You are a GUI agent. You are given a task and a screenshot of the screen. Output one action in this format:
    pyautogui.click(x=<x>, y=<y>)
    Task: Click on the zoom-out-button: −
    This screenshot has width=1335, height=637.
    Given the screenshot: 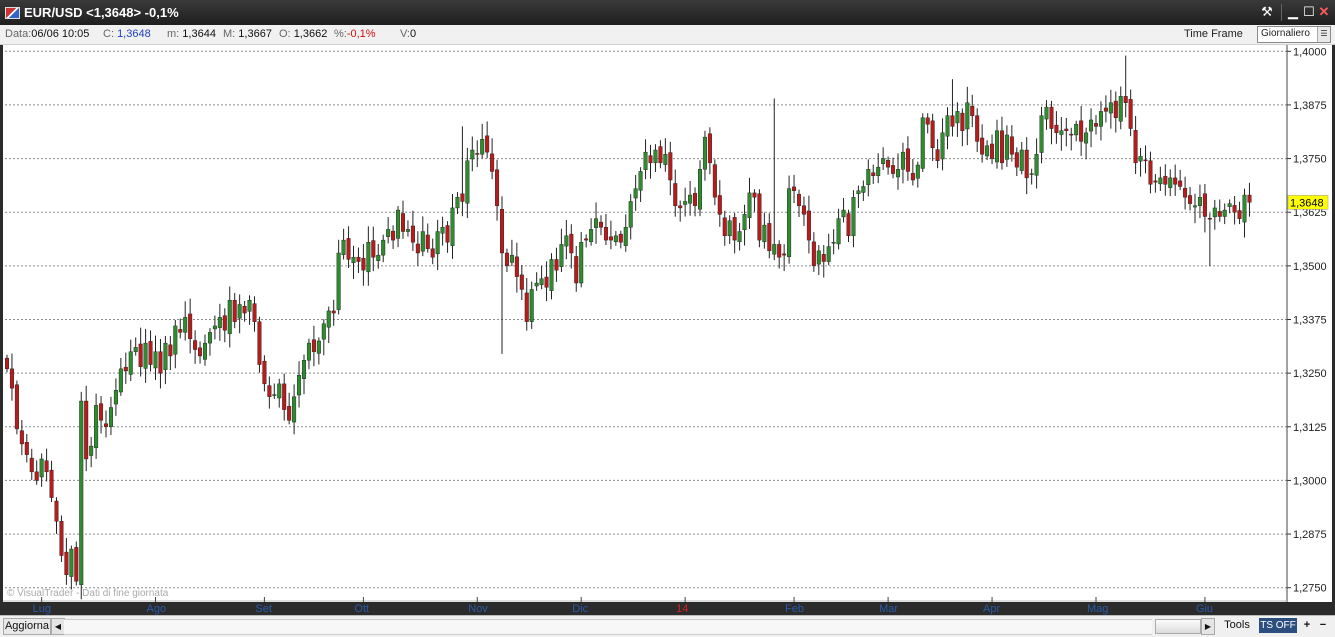 What is the action you would take?
    pyautogui.click(x=1323, y=625)
    